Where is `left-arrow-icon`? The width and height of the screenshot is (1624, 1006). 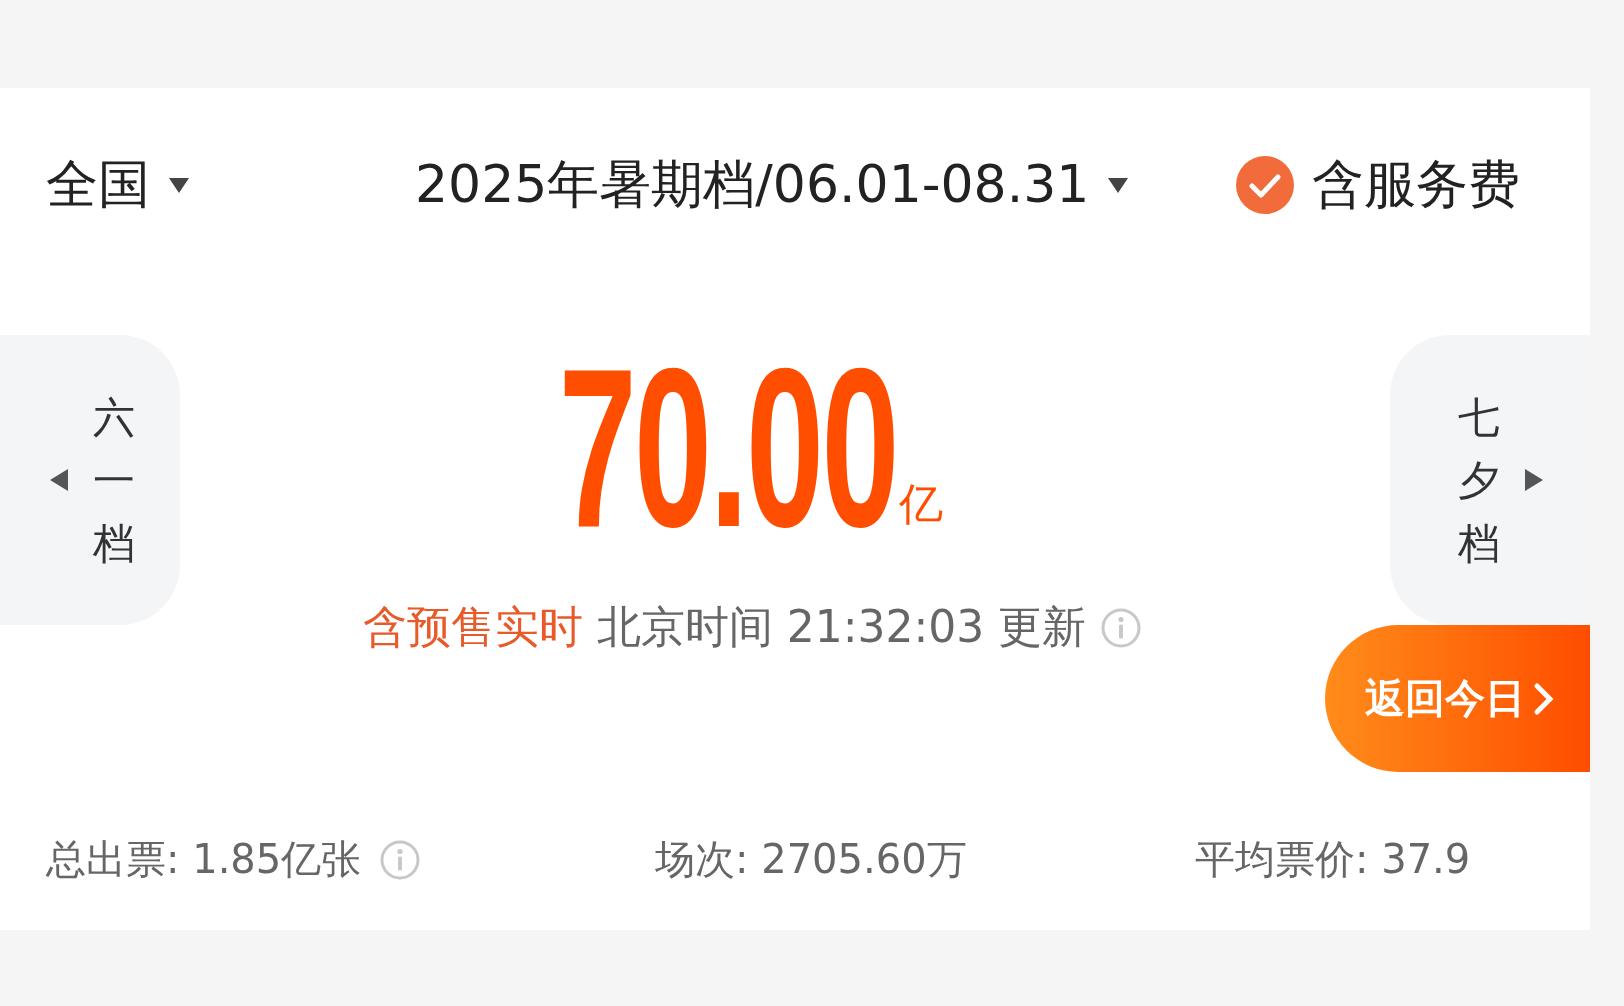
left-arrow-icon is located at coordinates (59, 480).